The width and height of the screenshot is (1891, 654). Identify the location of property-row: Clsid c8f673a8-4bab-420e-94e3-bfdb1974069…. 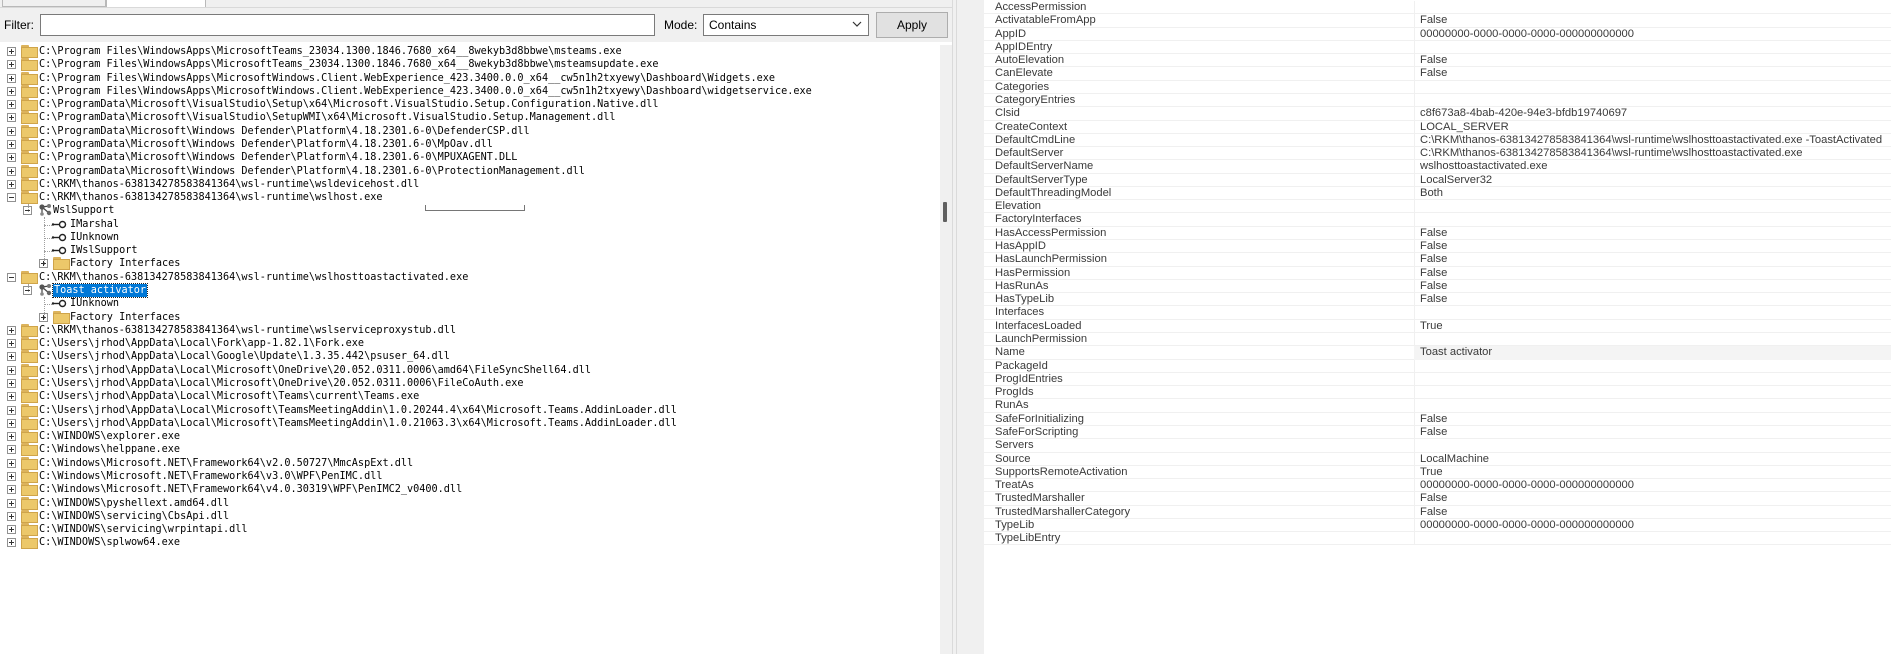
(1437, 114).